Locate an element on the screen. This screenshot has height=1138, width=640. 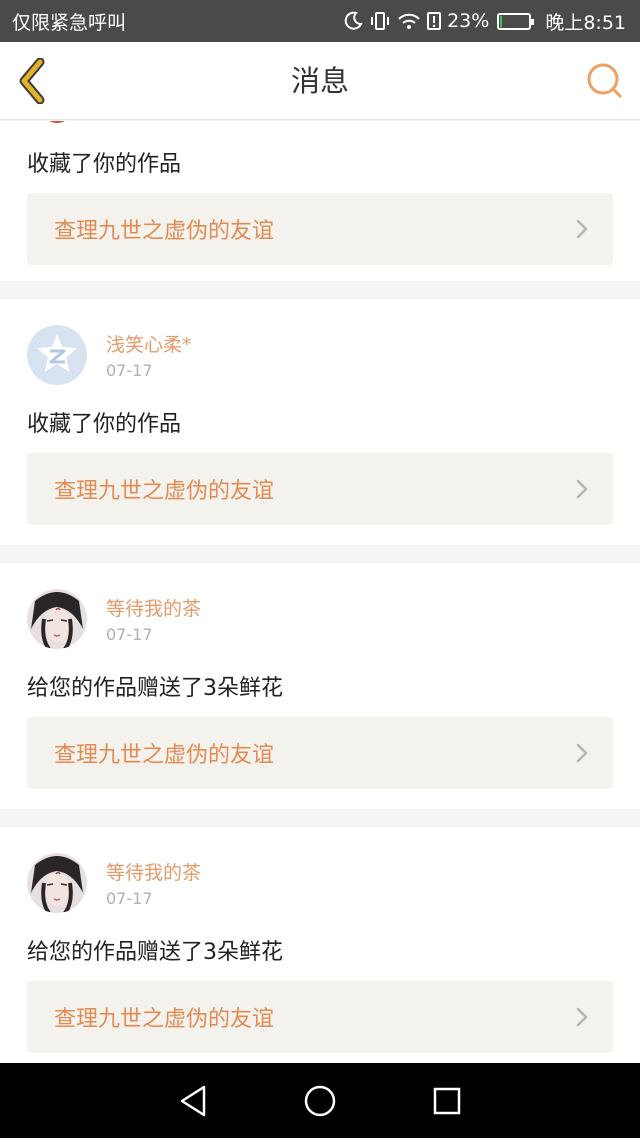
status-icons: 23% 晚上8:51 is located at coordinates (484, 21).